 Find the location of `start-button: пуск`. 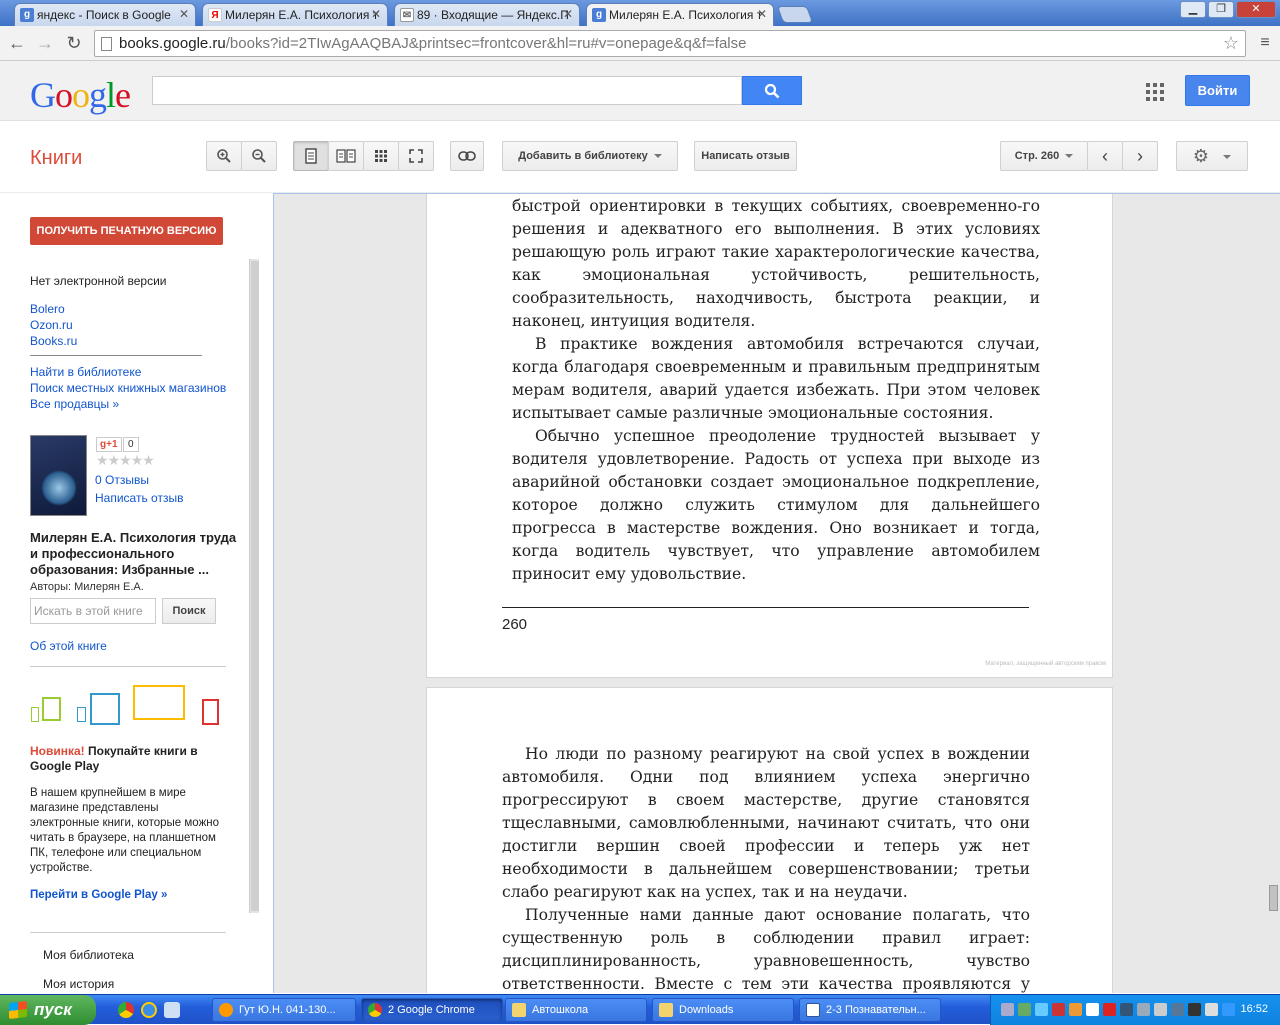

start-button: пуск is located at coordinates (48, 1010).